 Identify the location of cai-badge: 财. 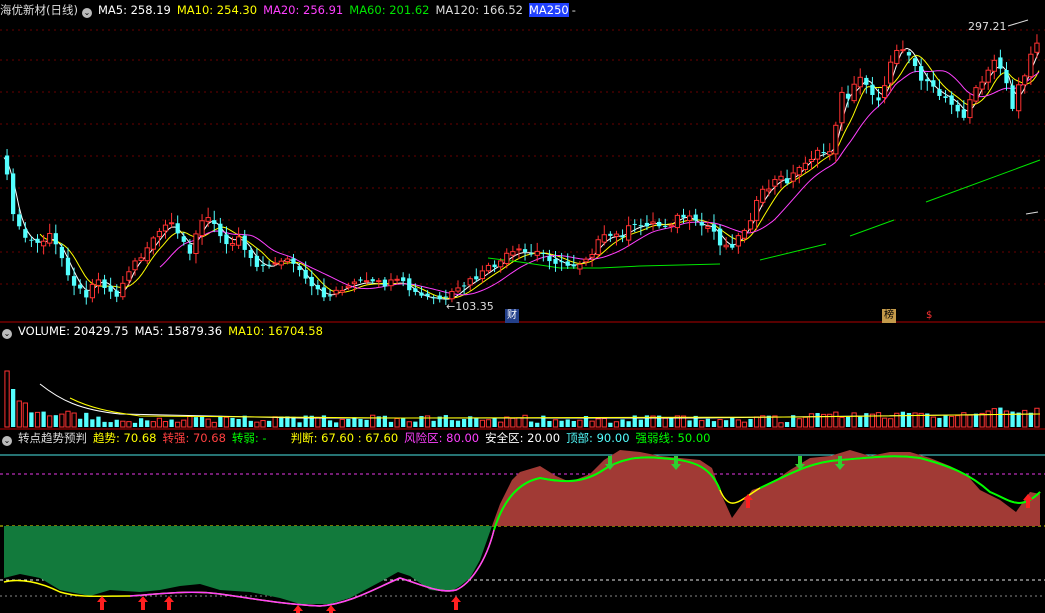
(512, 316).